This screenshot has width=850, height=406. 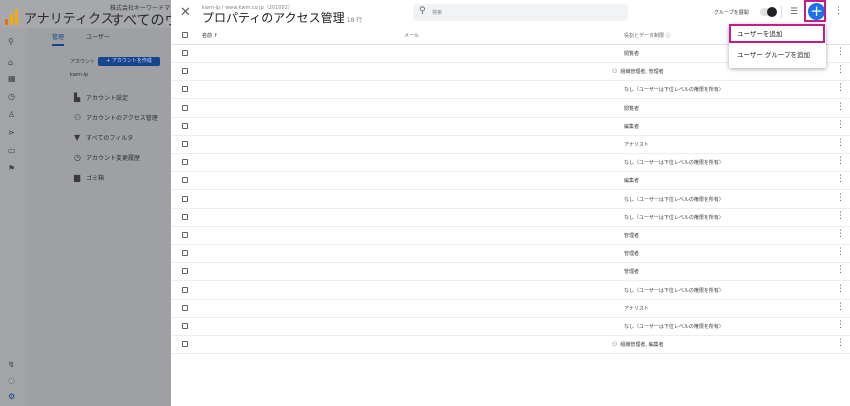 I want to click on create-account-button: + アカウントを作成, so click(x=129, y=61).